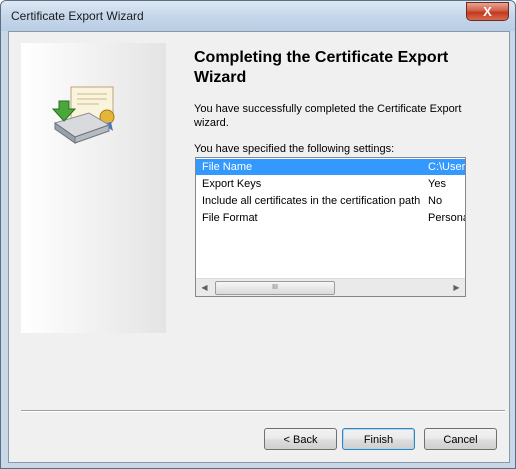  What do you see at coordinates (330, 167) in the screenshot?
I see `settings-row-file-name: File Name C:\User` at bounding box center [330, 167].